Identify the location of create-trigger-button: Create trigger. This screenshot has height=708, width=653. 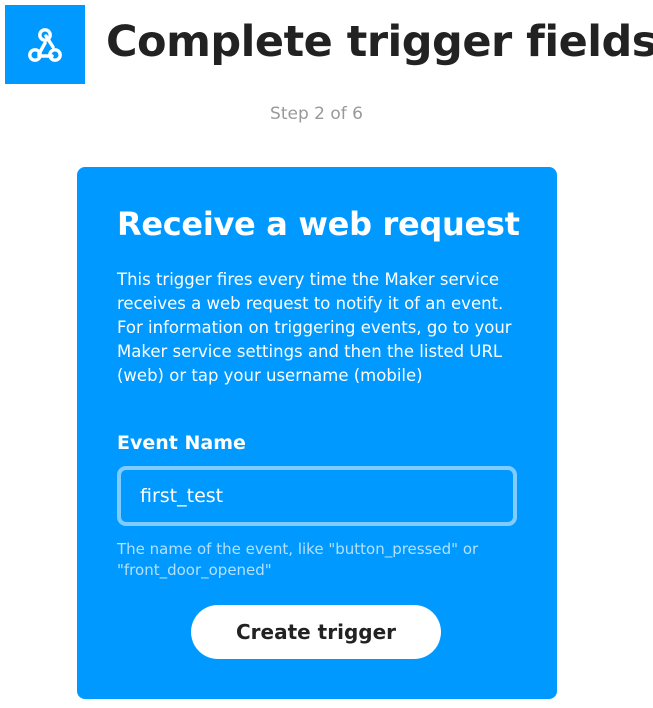
(316, 632).